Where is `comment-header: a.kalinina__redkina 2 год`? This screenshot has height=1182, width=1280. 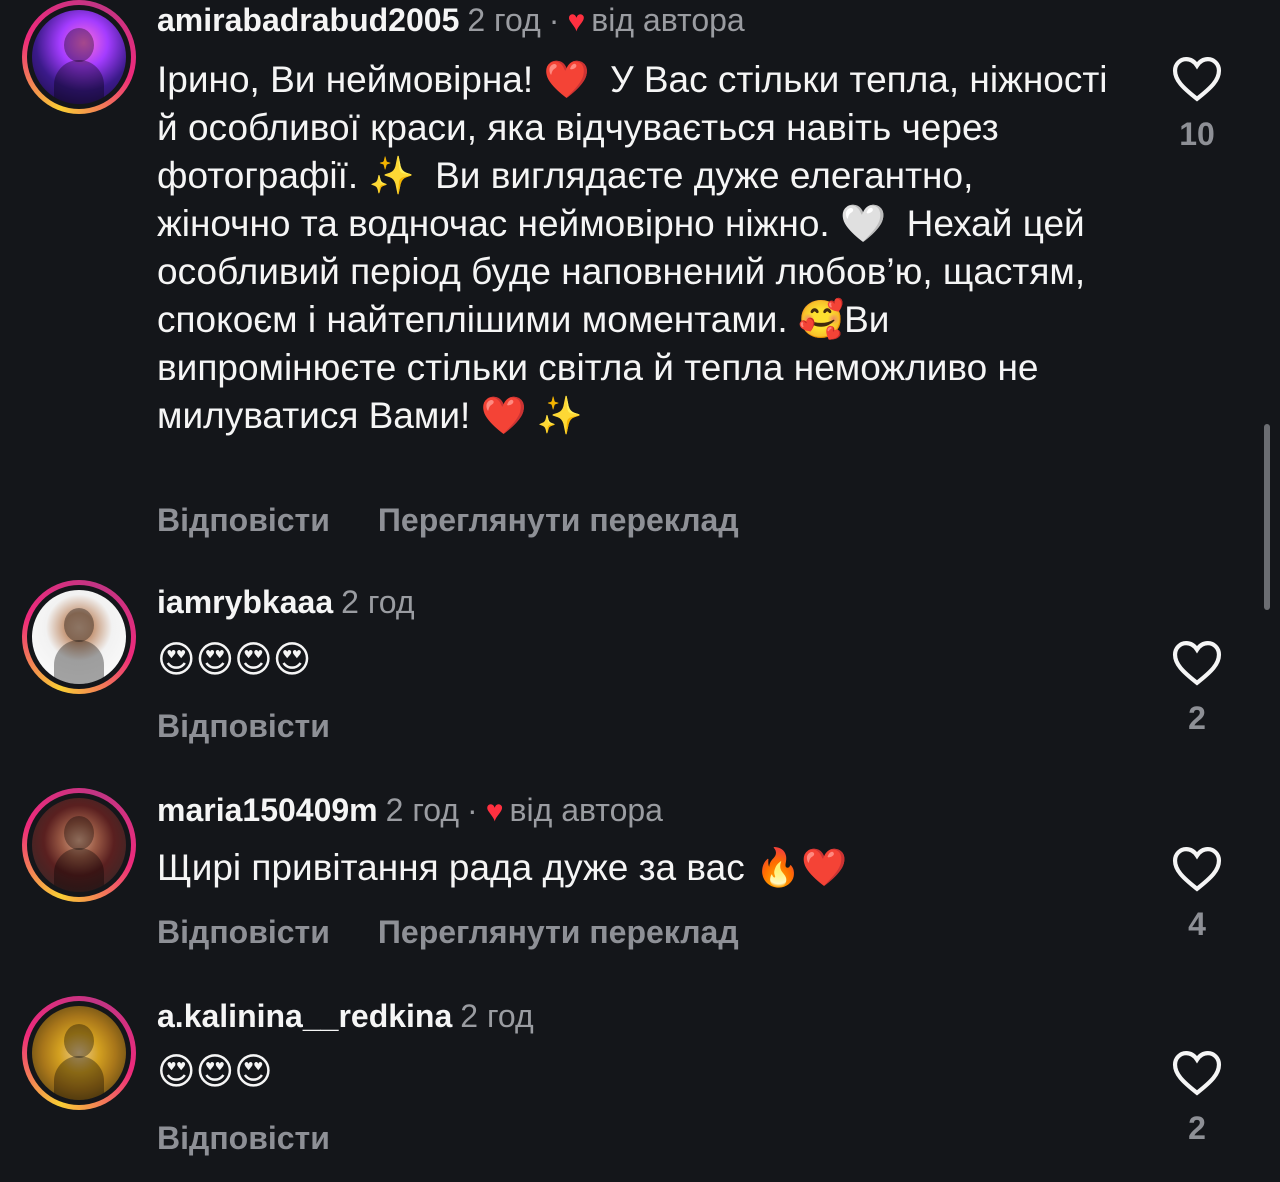 comment-header: a.kalinina__redkina 2 год is located at coordinates (345, 1016).